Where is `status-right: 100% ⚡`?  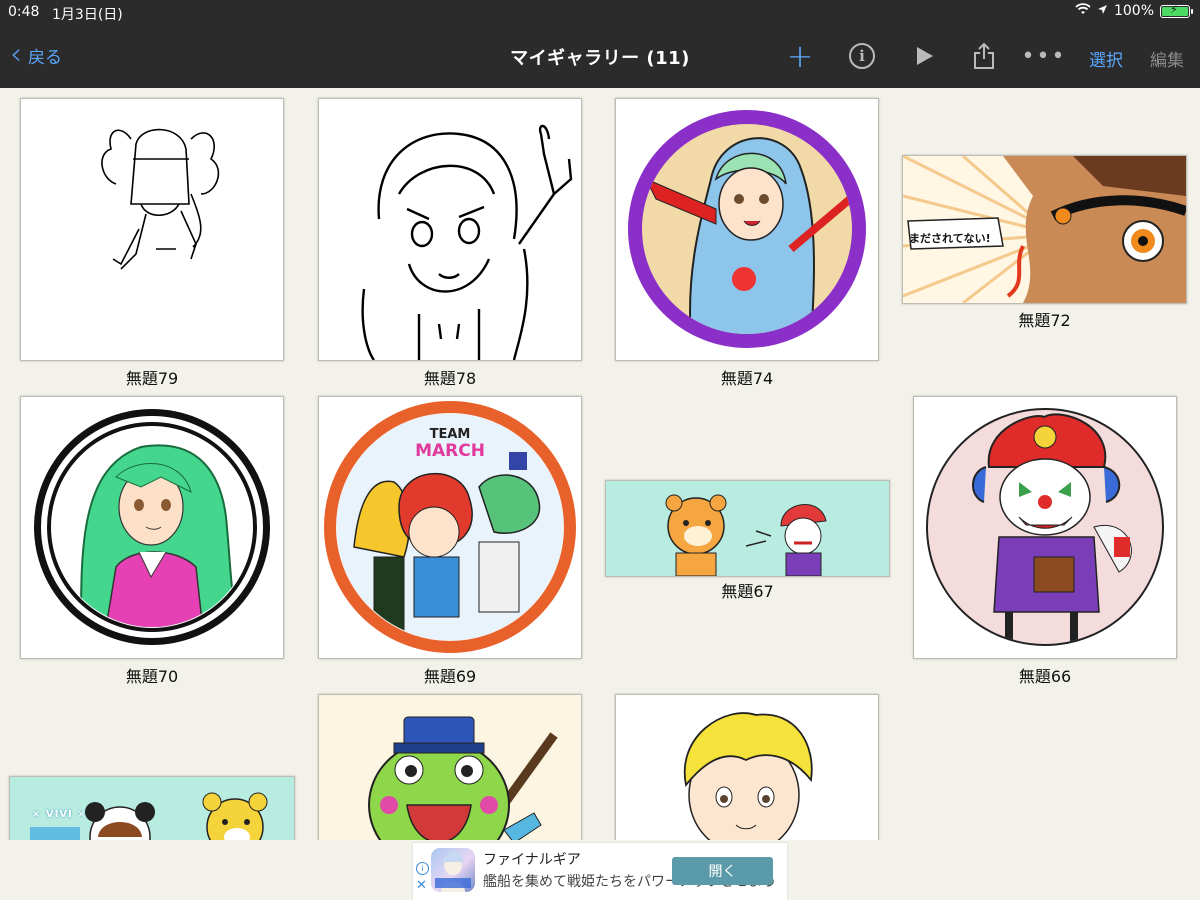 status-right: 100% ⚡ is located at coordinates (1134, 11).